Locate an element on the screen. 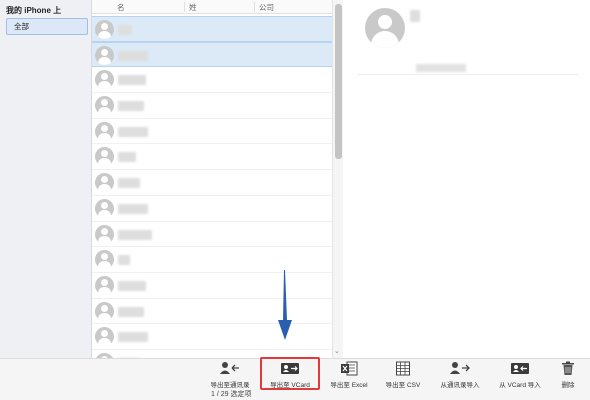  contact-info-redacted is located at coordinates (441, 68).